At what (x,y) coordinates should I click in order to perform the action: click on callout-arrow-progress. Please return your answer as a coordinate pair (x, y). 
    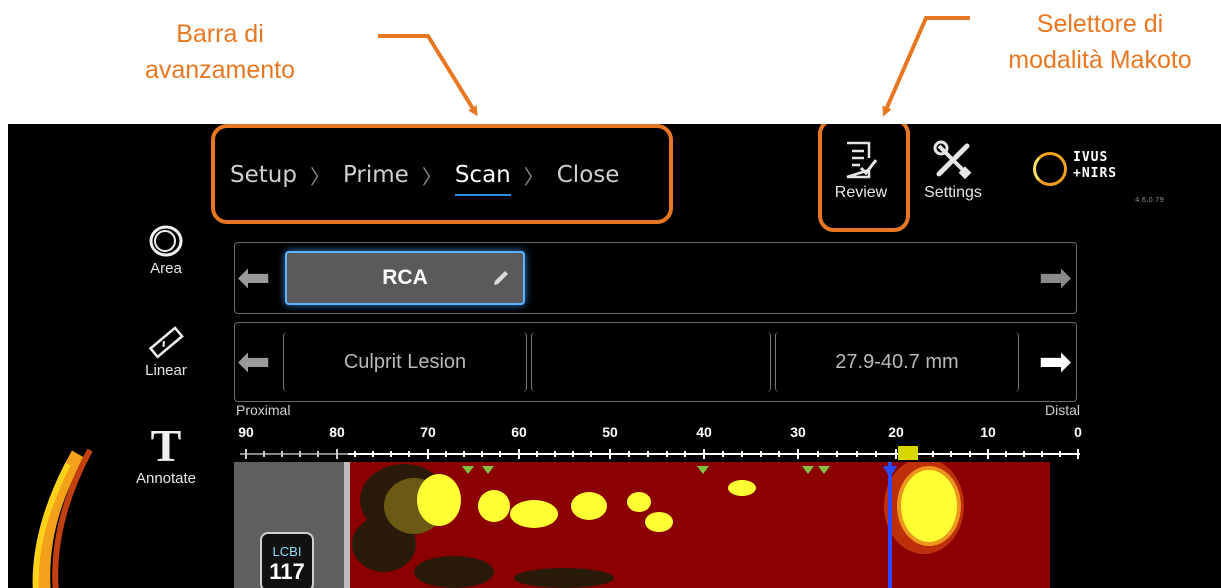
    Looking at the image, I should click on (428, 75).